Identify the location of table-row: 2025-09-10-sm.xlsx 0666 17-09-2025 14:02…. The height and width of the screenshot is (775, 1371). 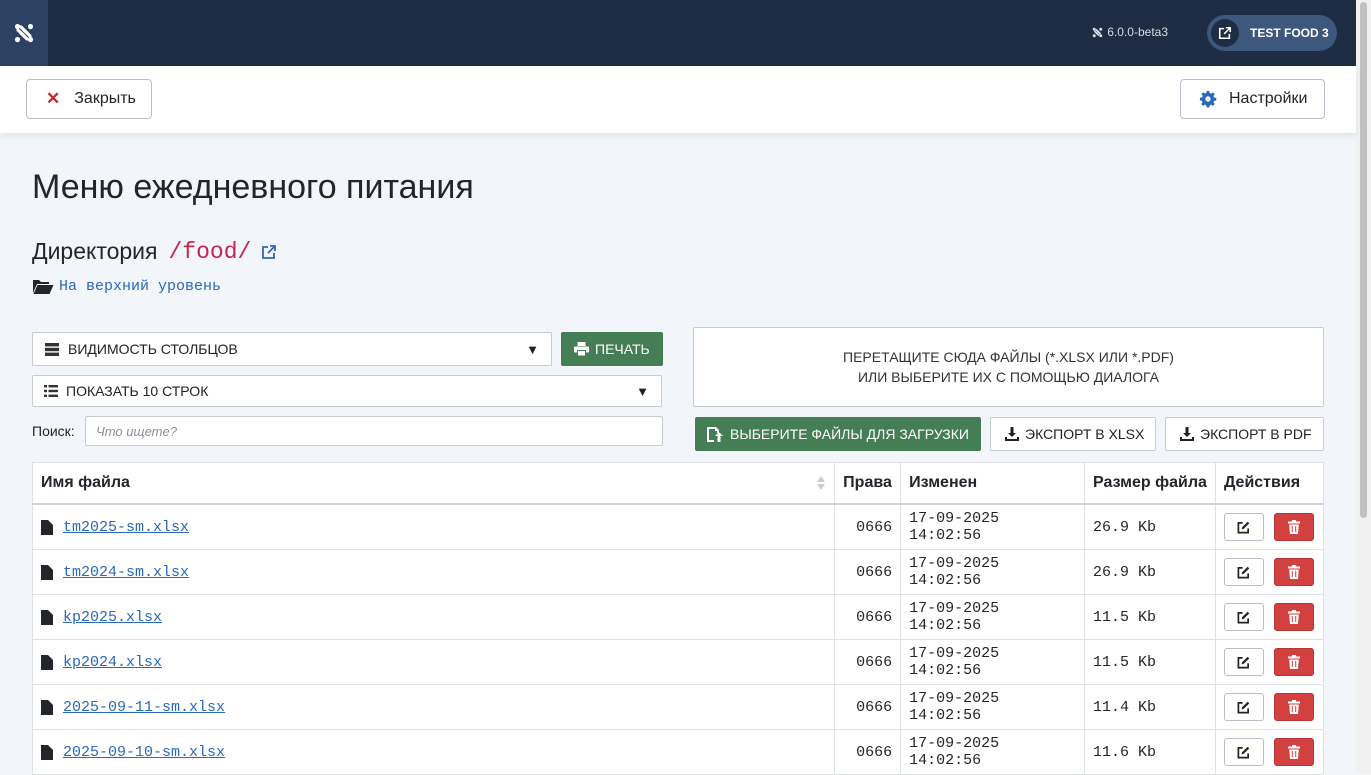
(678, 752).